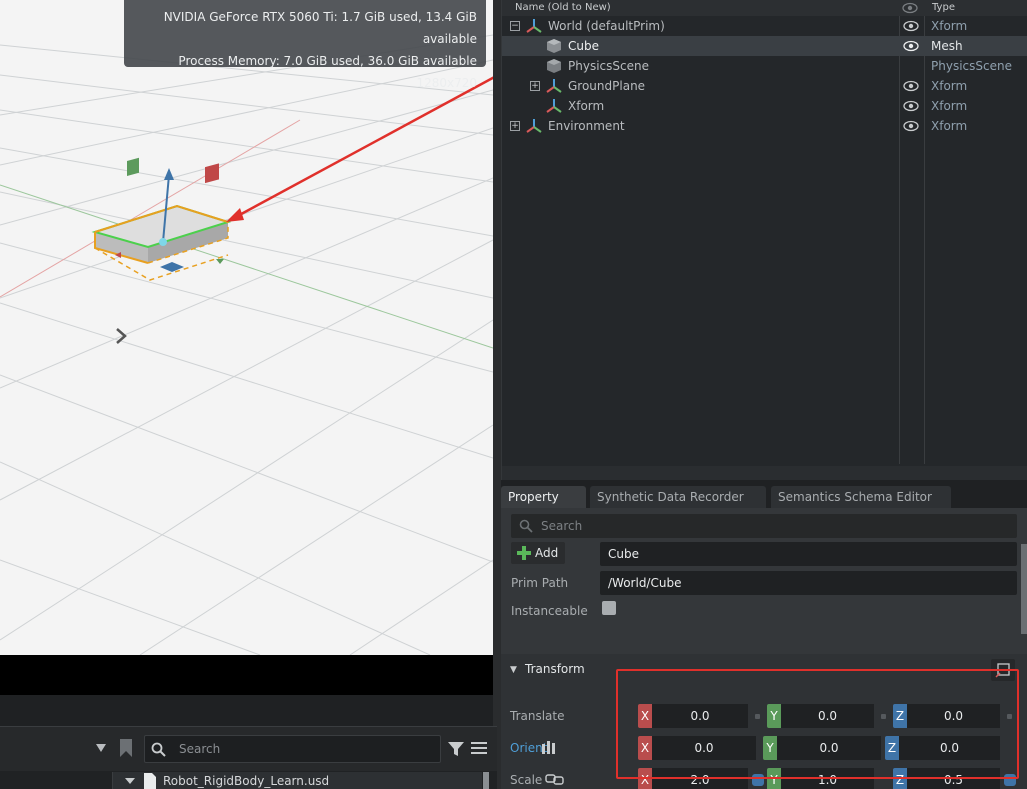 This screenshot has width=1027, height=789. I want to click on dropdown-arrow-icon, so click(101, 748).